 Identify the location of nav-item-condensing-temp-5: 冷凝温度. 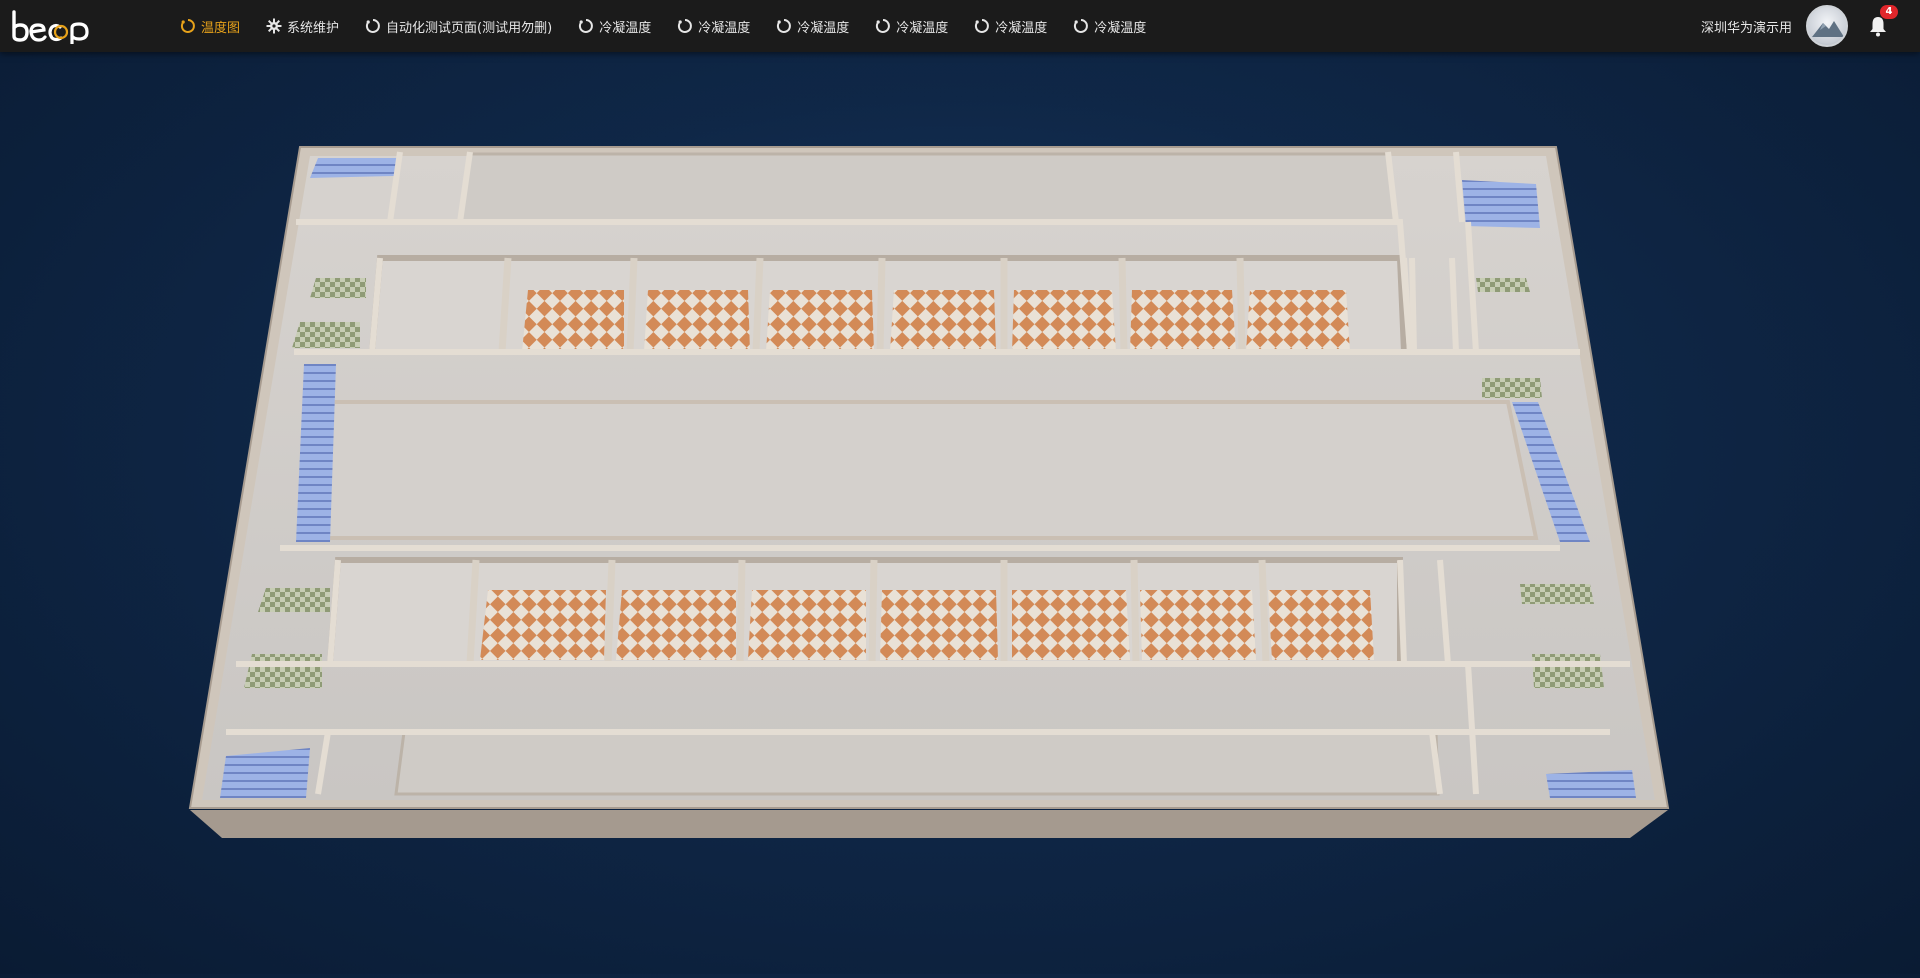
(1010, 26).